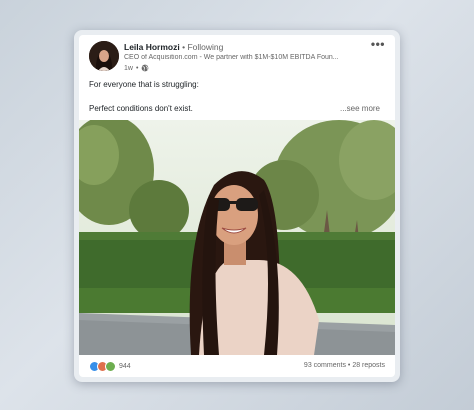 This screenshot has height=410, width=474. What do you see at coordinates (128, 68) in the screenshot?
I see `post-time: 1w` at bounding box center [128, 68].